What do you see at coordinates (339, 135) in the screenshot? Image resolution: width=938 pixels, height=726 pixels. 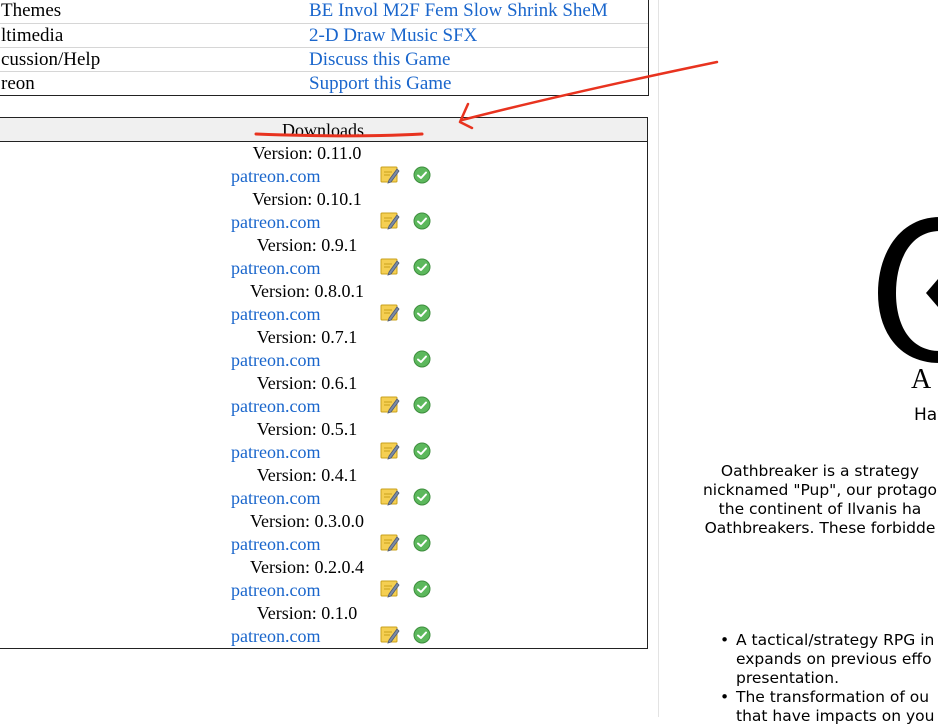 I see `annotation-underline` at bounding box center [339, 135].